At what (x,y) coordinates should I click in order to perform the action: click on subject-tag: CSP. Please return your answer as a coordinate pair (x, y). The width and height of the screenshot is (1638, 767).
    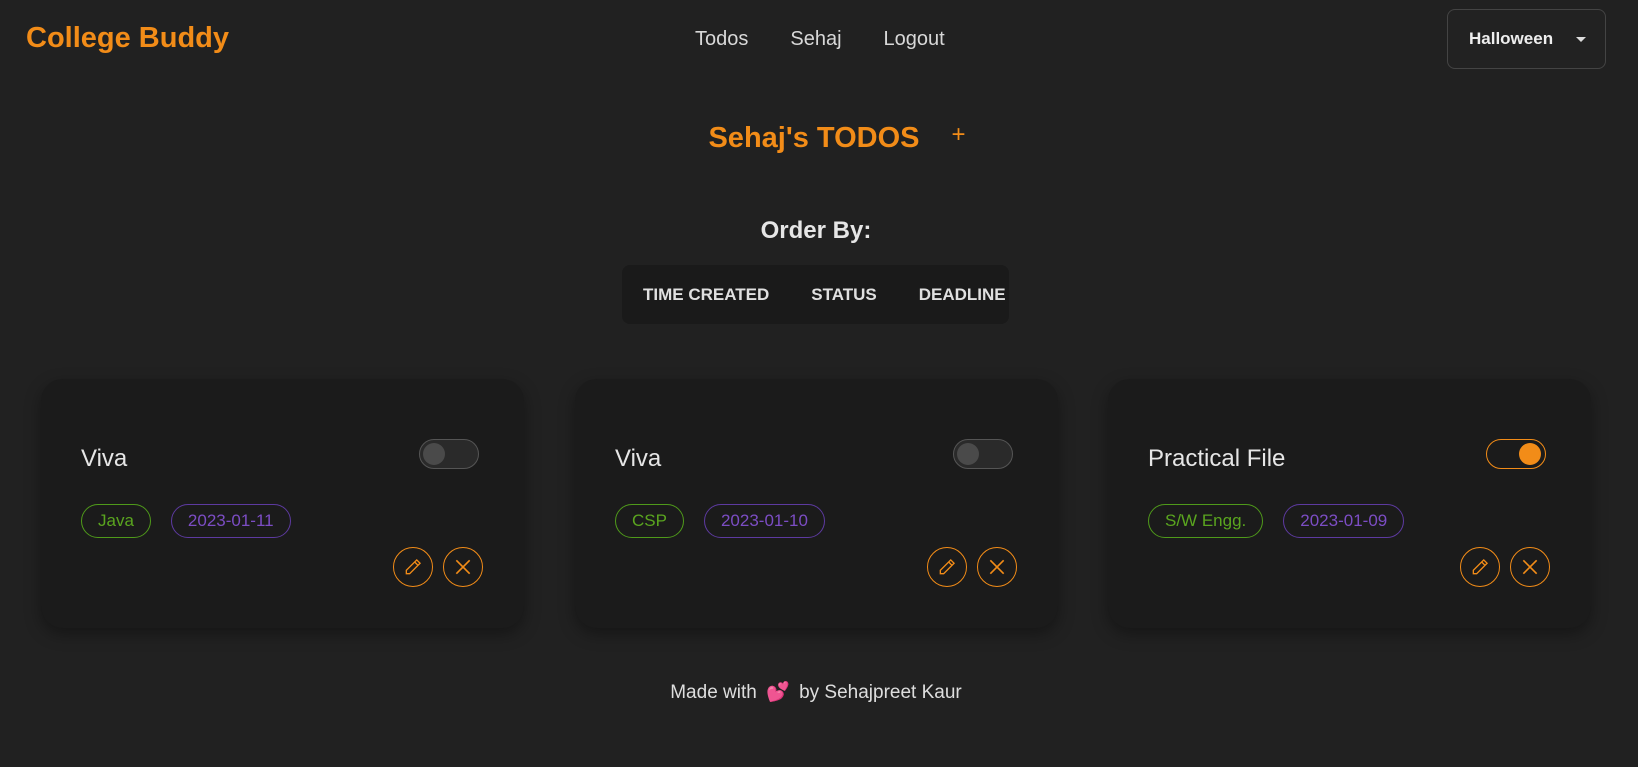
    Looking at the image, I should click on (649, 521).